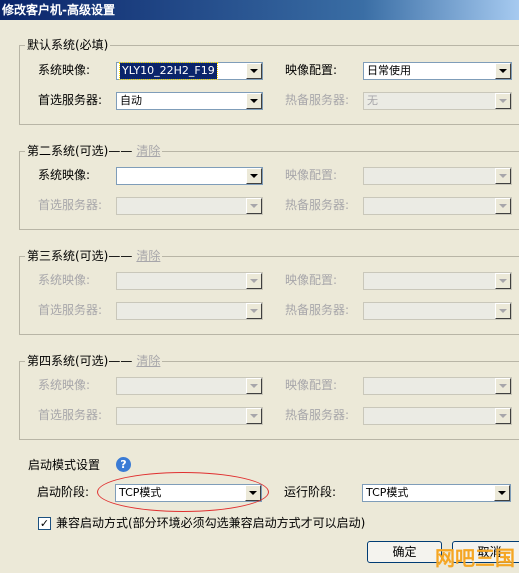 The image size is (519, 573). Describe the element at coordinates (211, 523) in the screenshot. I see `compat-label: 兼容启动方式(部分环境必须勾选兼容启动方式才可以启动)` at that location.